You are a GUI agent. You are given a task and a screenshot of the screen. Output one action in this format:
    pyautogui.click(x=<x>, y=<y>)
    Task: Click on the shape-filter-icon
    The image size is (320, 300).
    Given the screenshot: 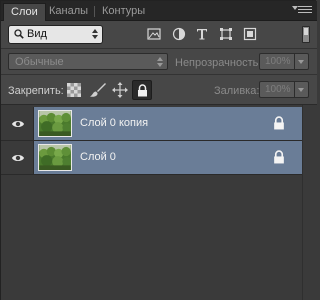 What is the action you would take?
    pyautogui.click(x=226, y=34)
    